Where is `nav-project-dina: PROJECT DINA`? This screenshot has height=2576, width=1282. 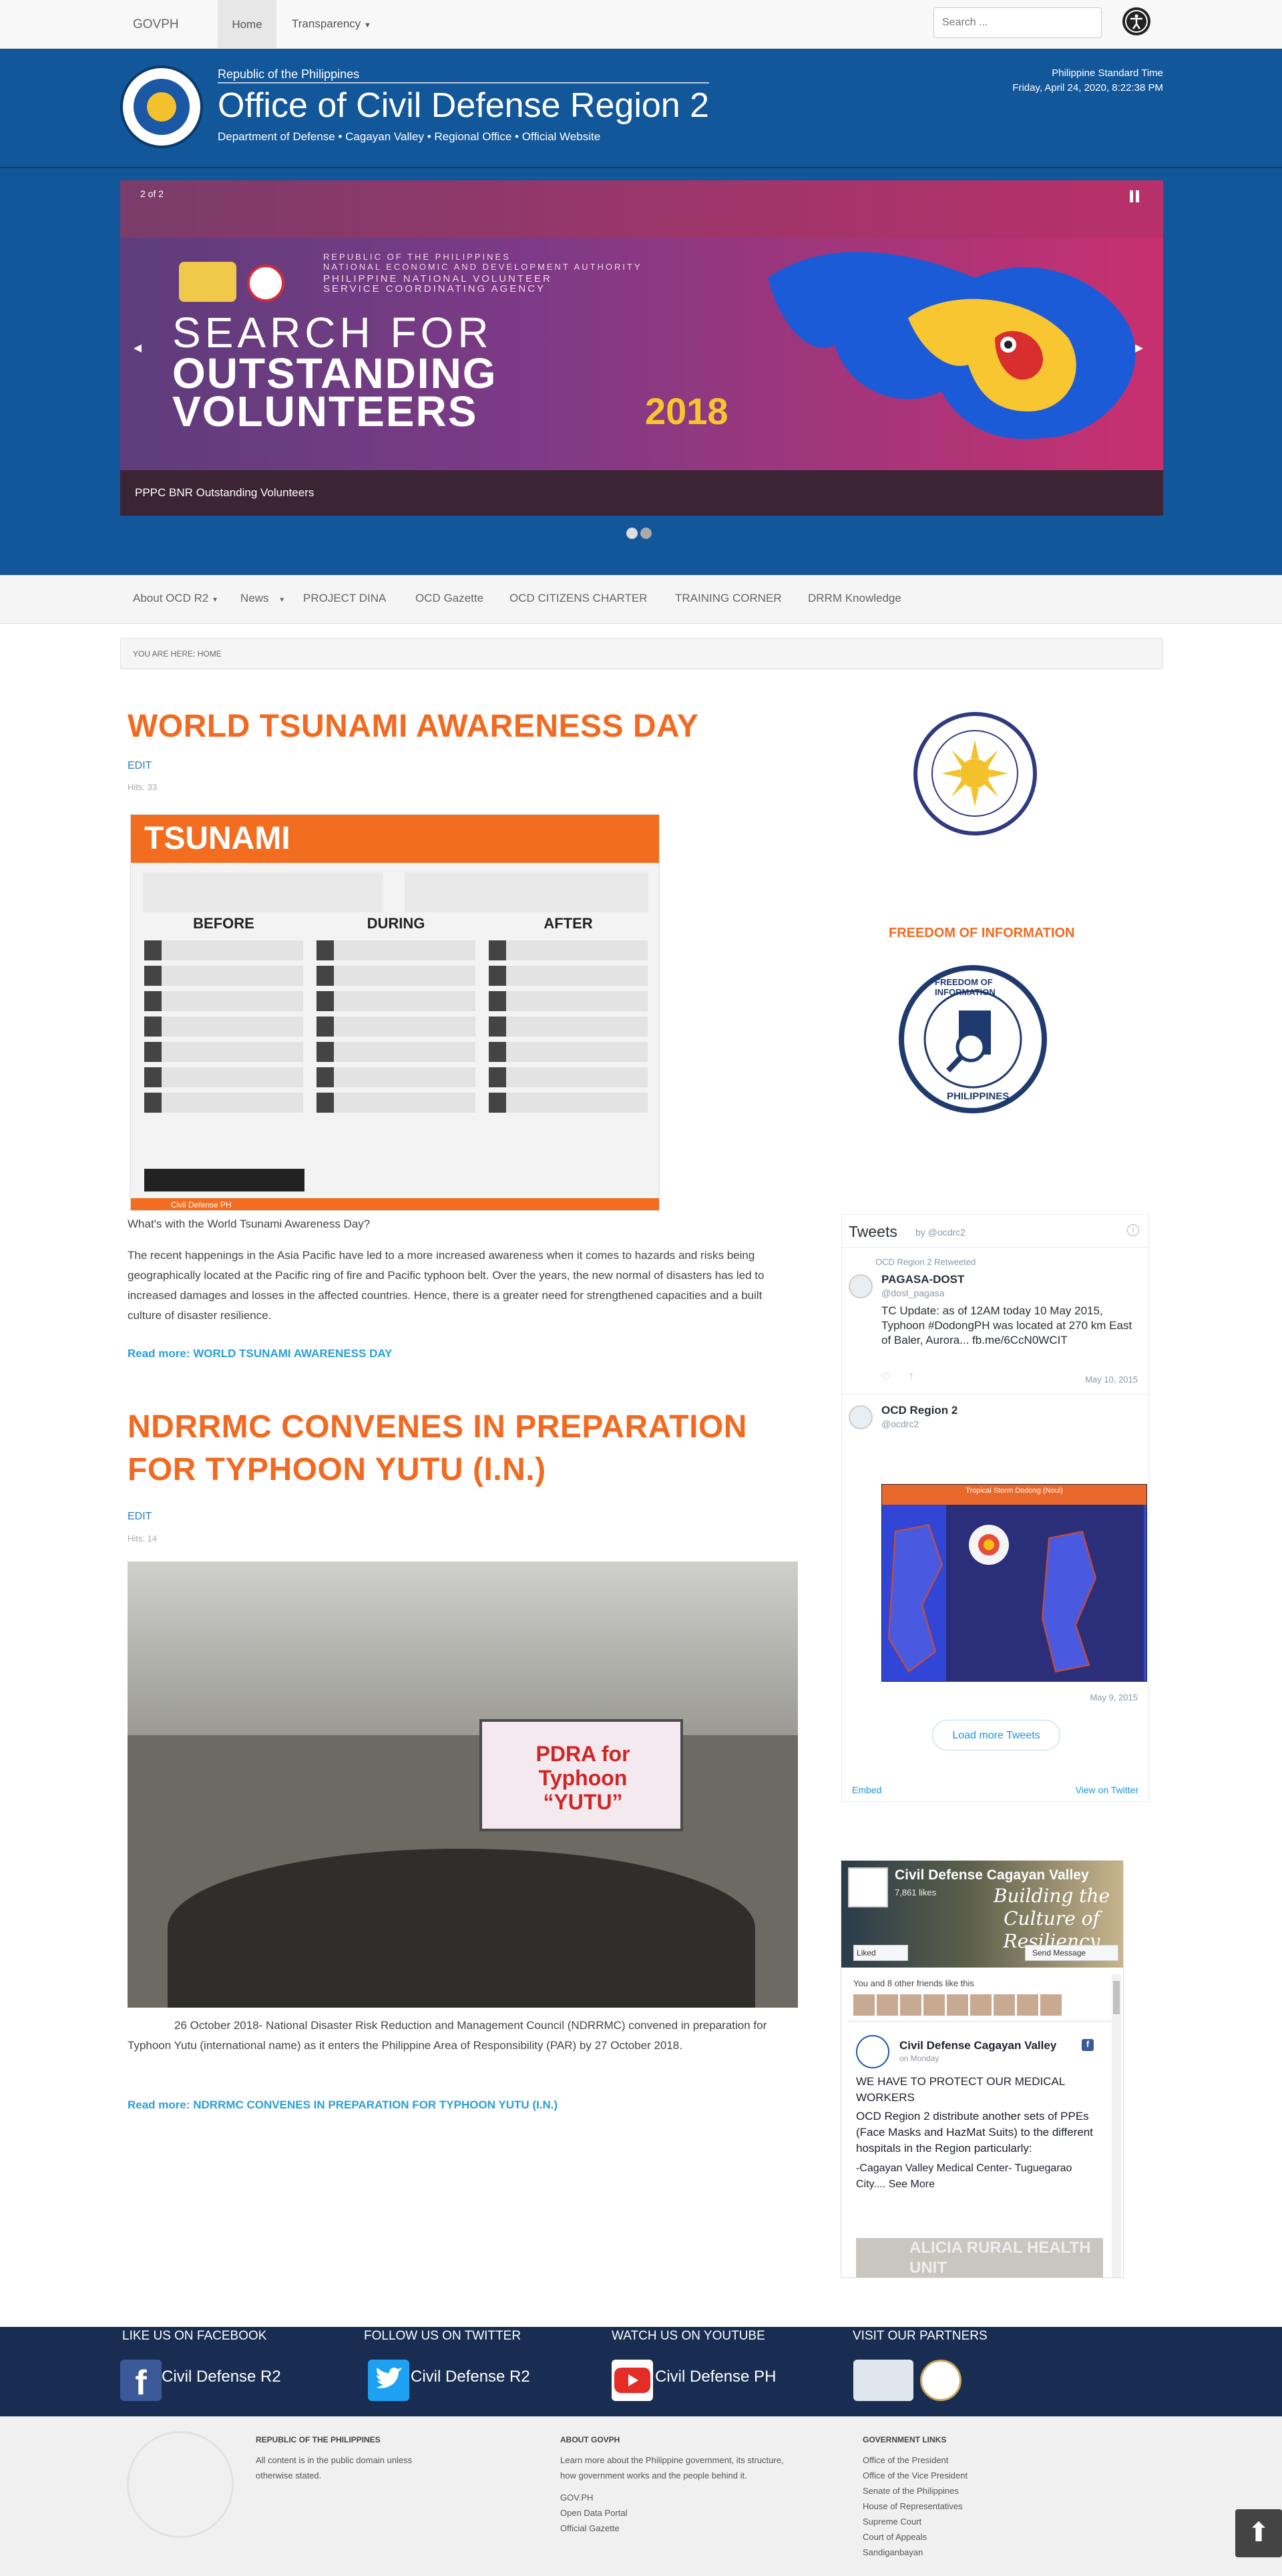 nav-project-dina: PROJECT DINA is located at coordinates (344, 598).